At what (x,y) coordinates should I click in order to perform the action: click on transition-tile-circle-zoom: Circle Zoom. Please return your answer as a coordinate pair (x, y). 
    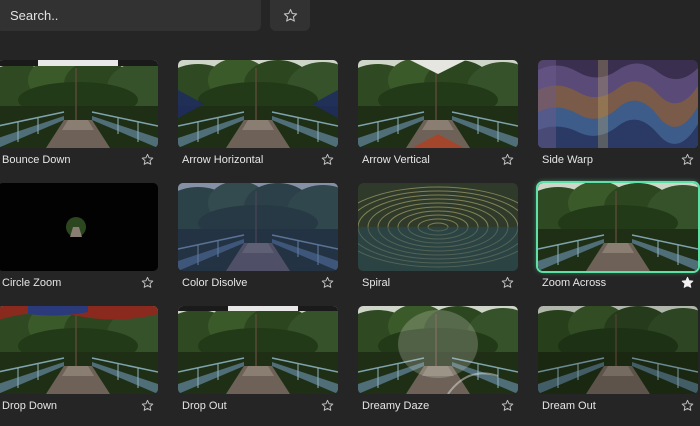
    Looking at the image, I should click on (79, 238).